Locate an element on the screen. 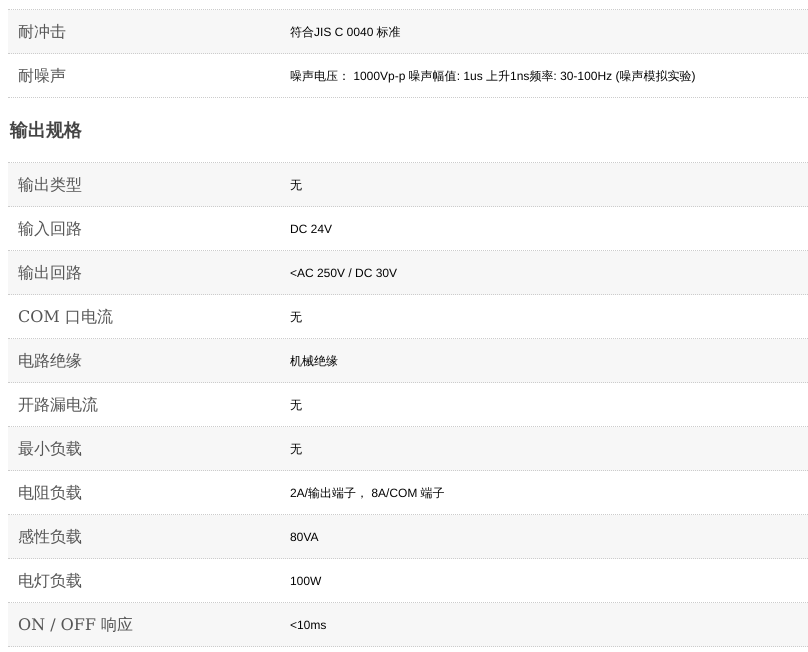 This screenshot has height=652, width=808. spec-value: 100W is located at coordinates (306, 581).